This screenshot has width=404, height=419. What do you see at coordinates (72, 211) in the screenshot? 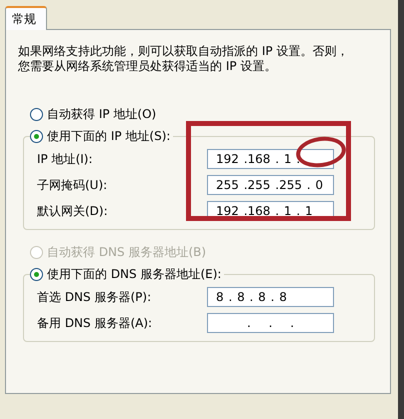
I see `field-label: 默认网关(D):` at bounding box center [72, 211].